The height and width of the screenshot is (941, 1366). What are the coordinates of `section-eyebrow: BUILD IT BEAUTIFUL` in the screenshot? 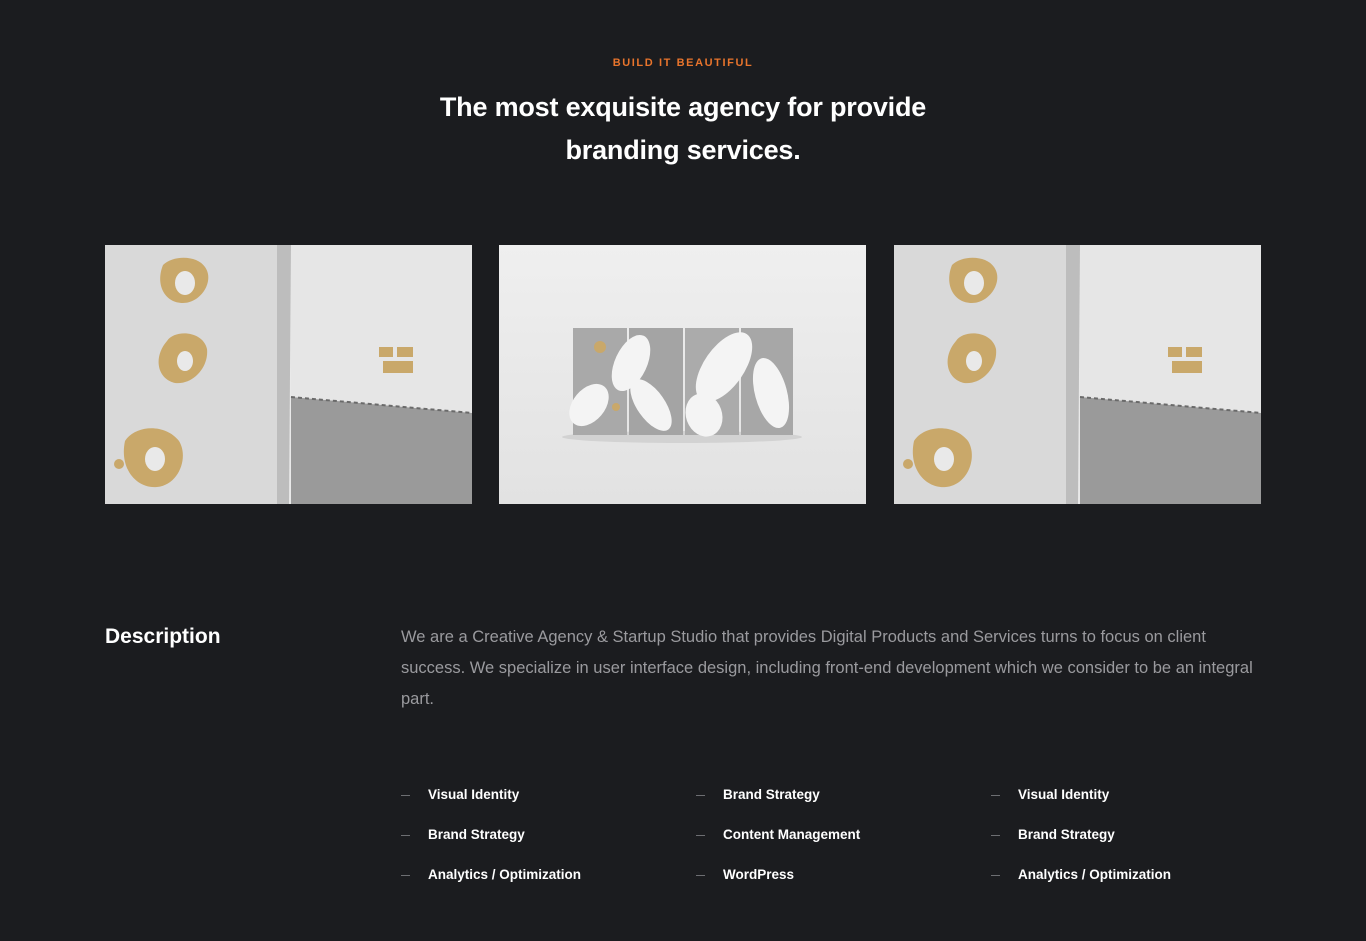 It's located at (683, 63).